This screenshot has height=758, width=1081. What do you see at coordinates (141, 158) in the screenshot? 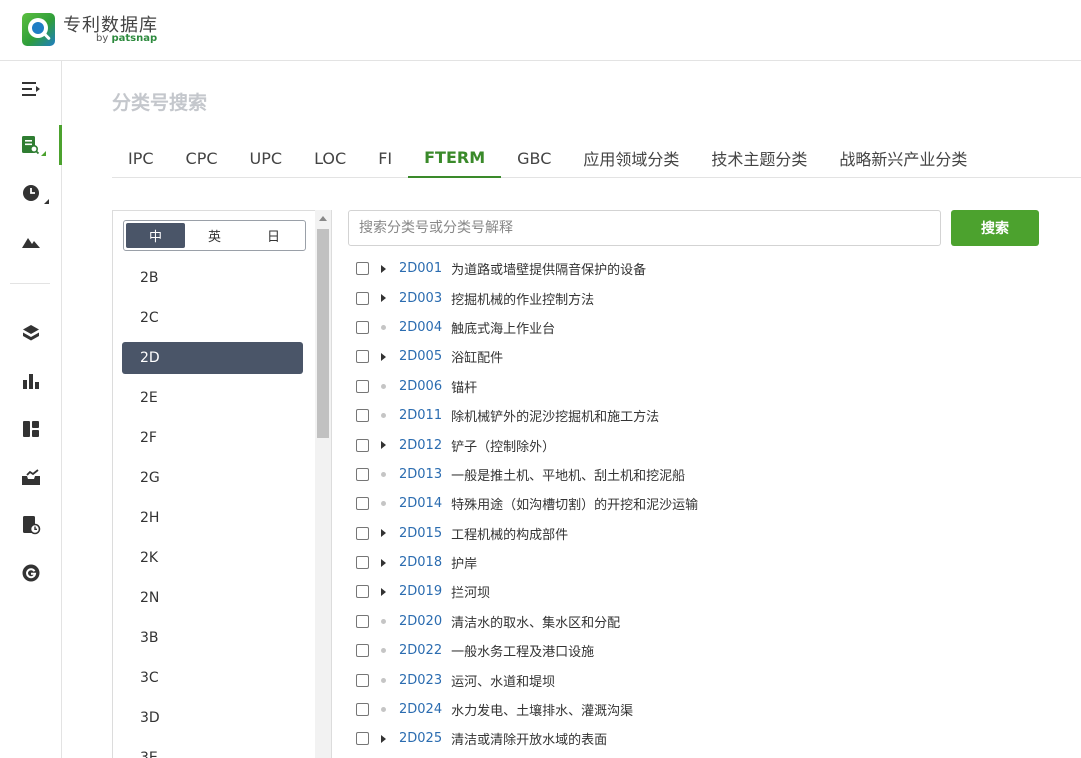
I see `tab-ipc: IPC` at bounding box center [141, 158].